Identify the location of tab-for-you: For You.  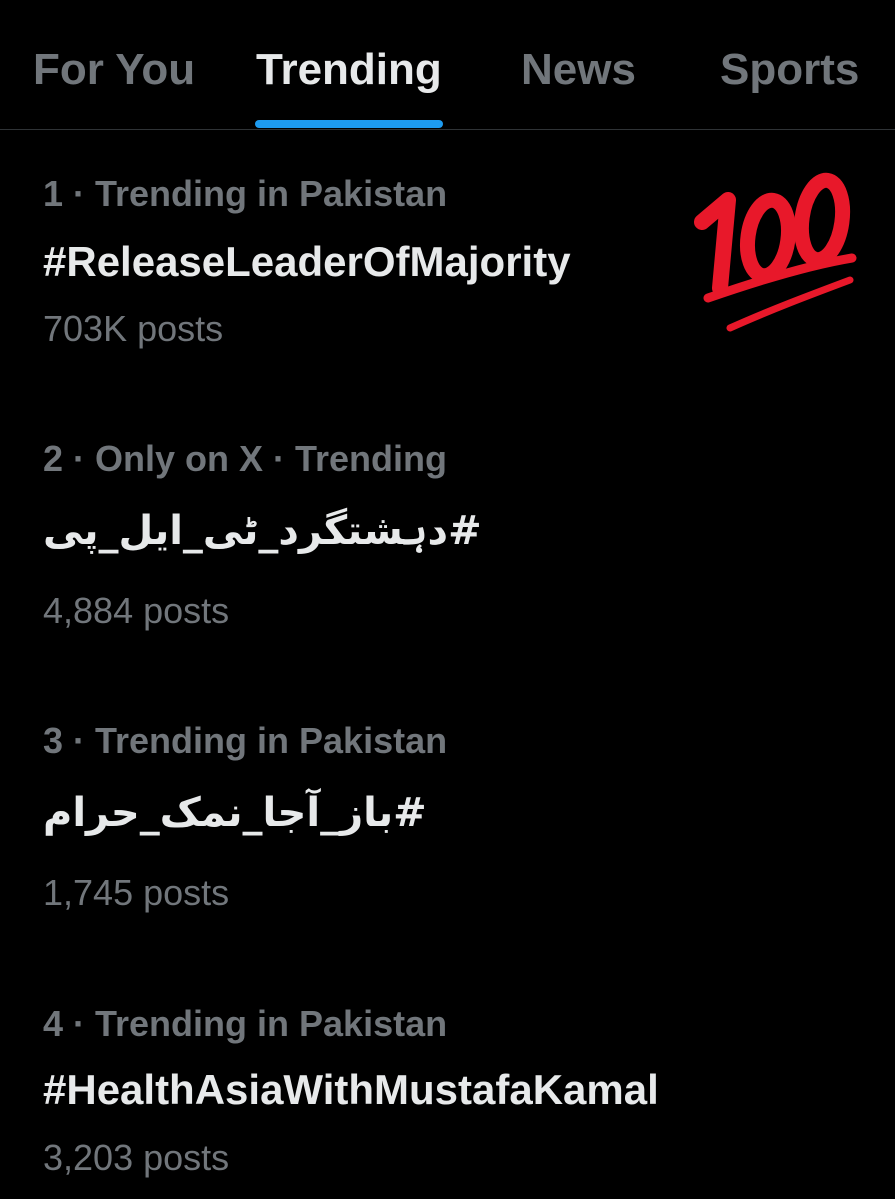
(114, 70).